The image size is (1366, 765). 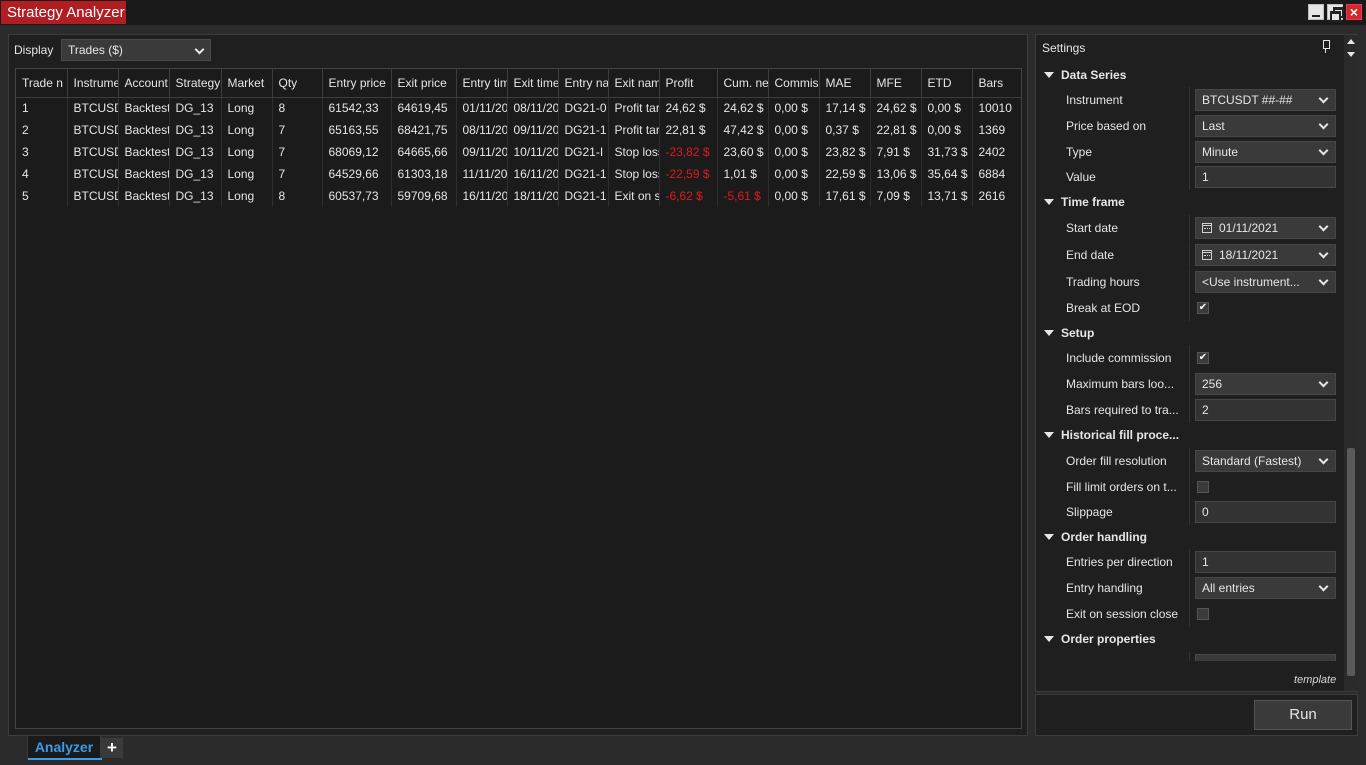 I want to click on cut-off-select, so click(x=1265, y=657).